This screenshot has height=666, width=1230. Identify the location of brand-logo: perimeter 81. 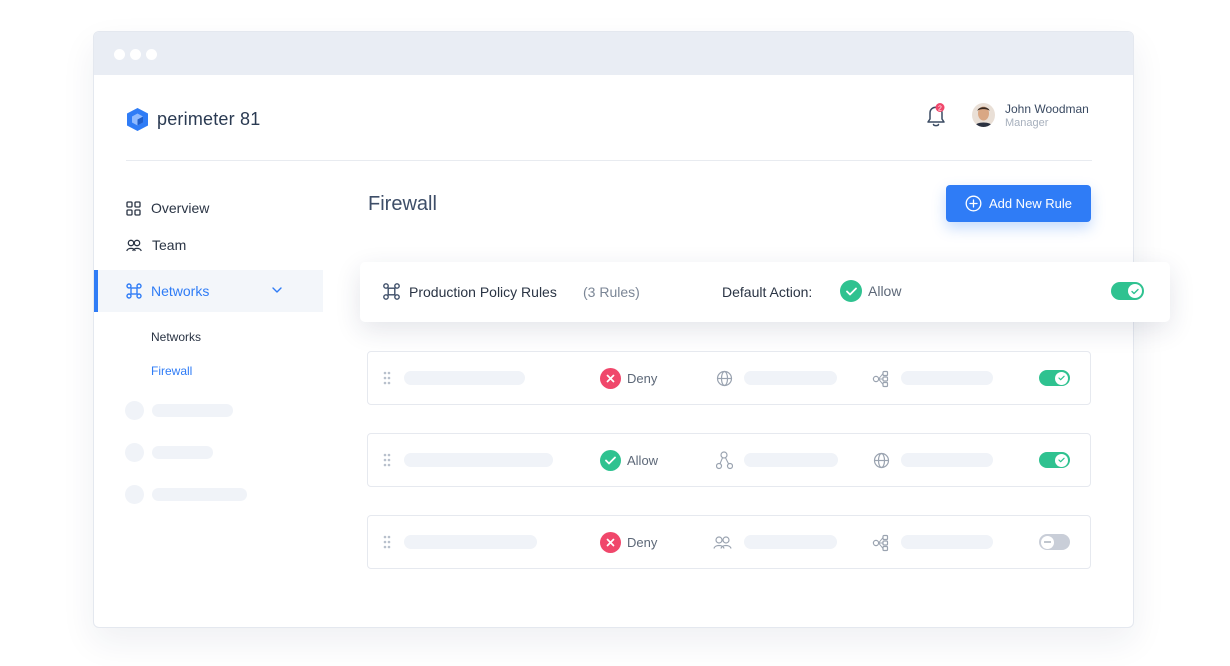
(193, 119).